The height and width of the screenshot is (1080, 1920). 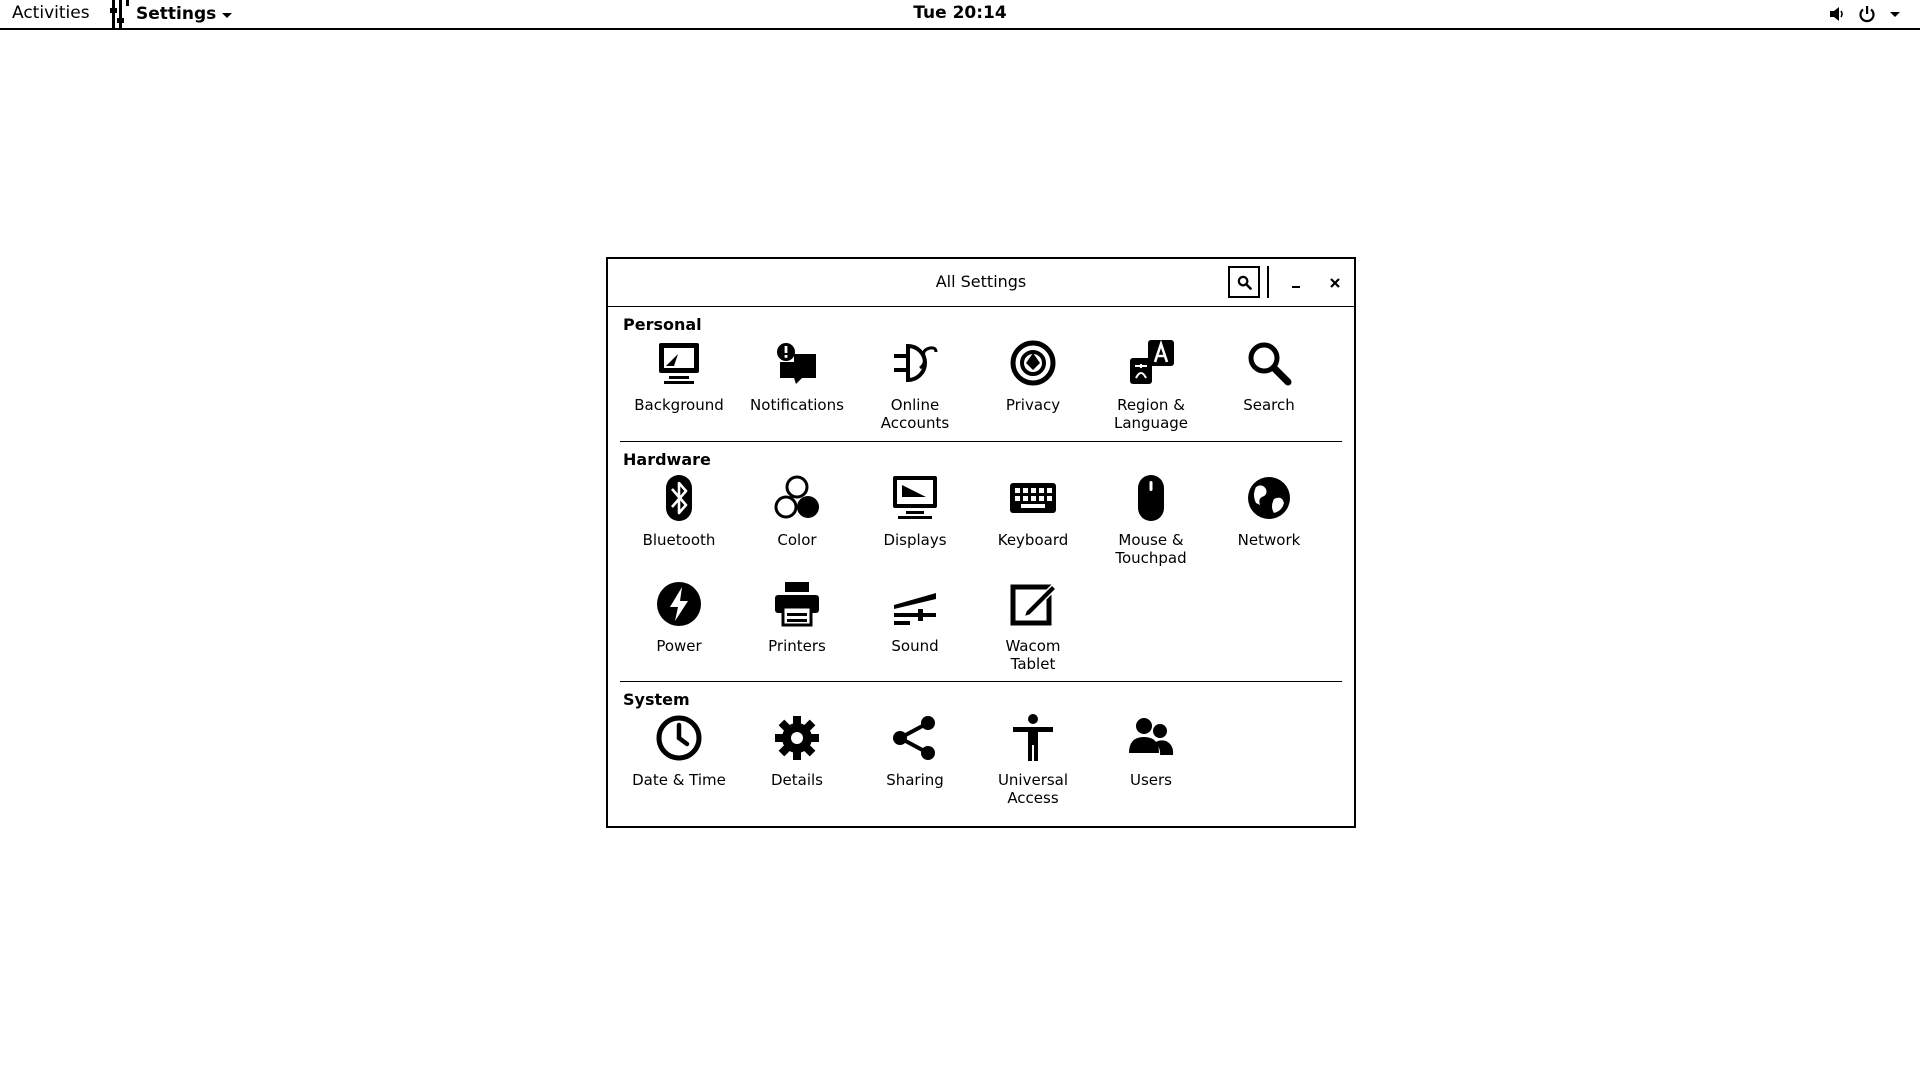 I want to click on section-title: Personal, so click(x=662, y=324).